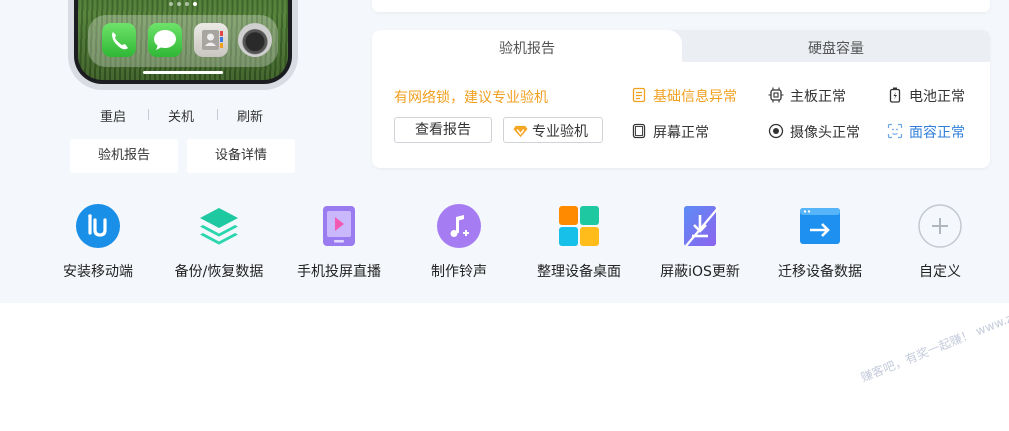 This screenshot has width=1009, height=431. Describe the element at coordinates (695, 97) in the screenshot. I see `status-label: 基础信息异常` at that location.